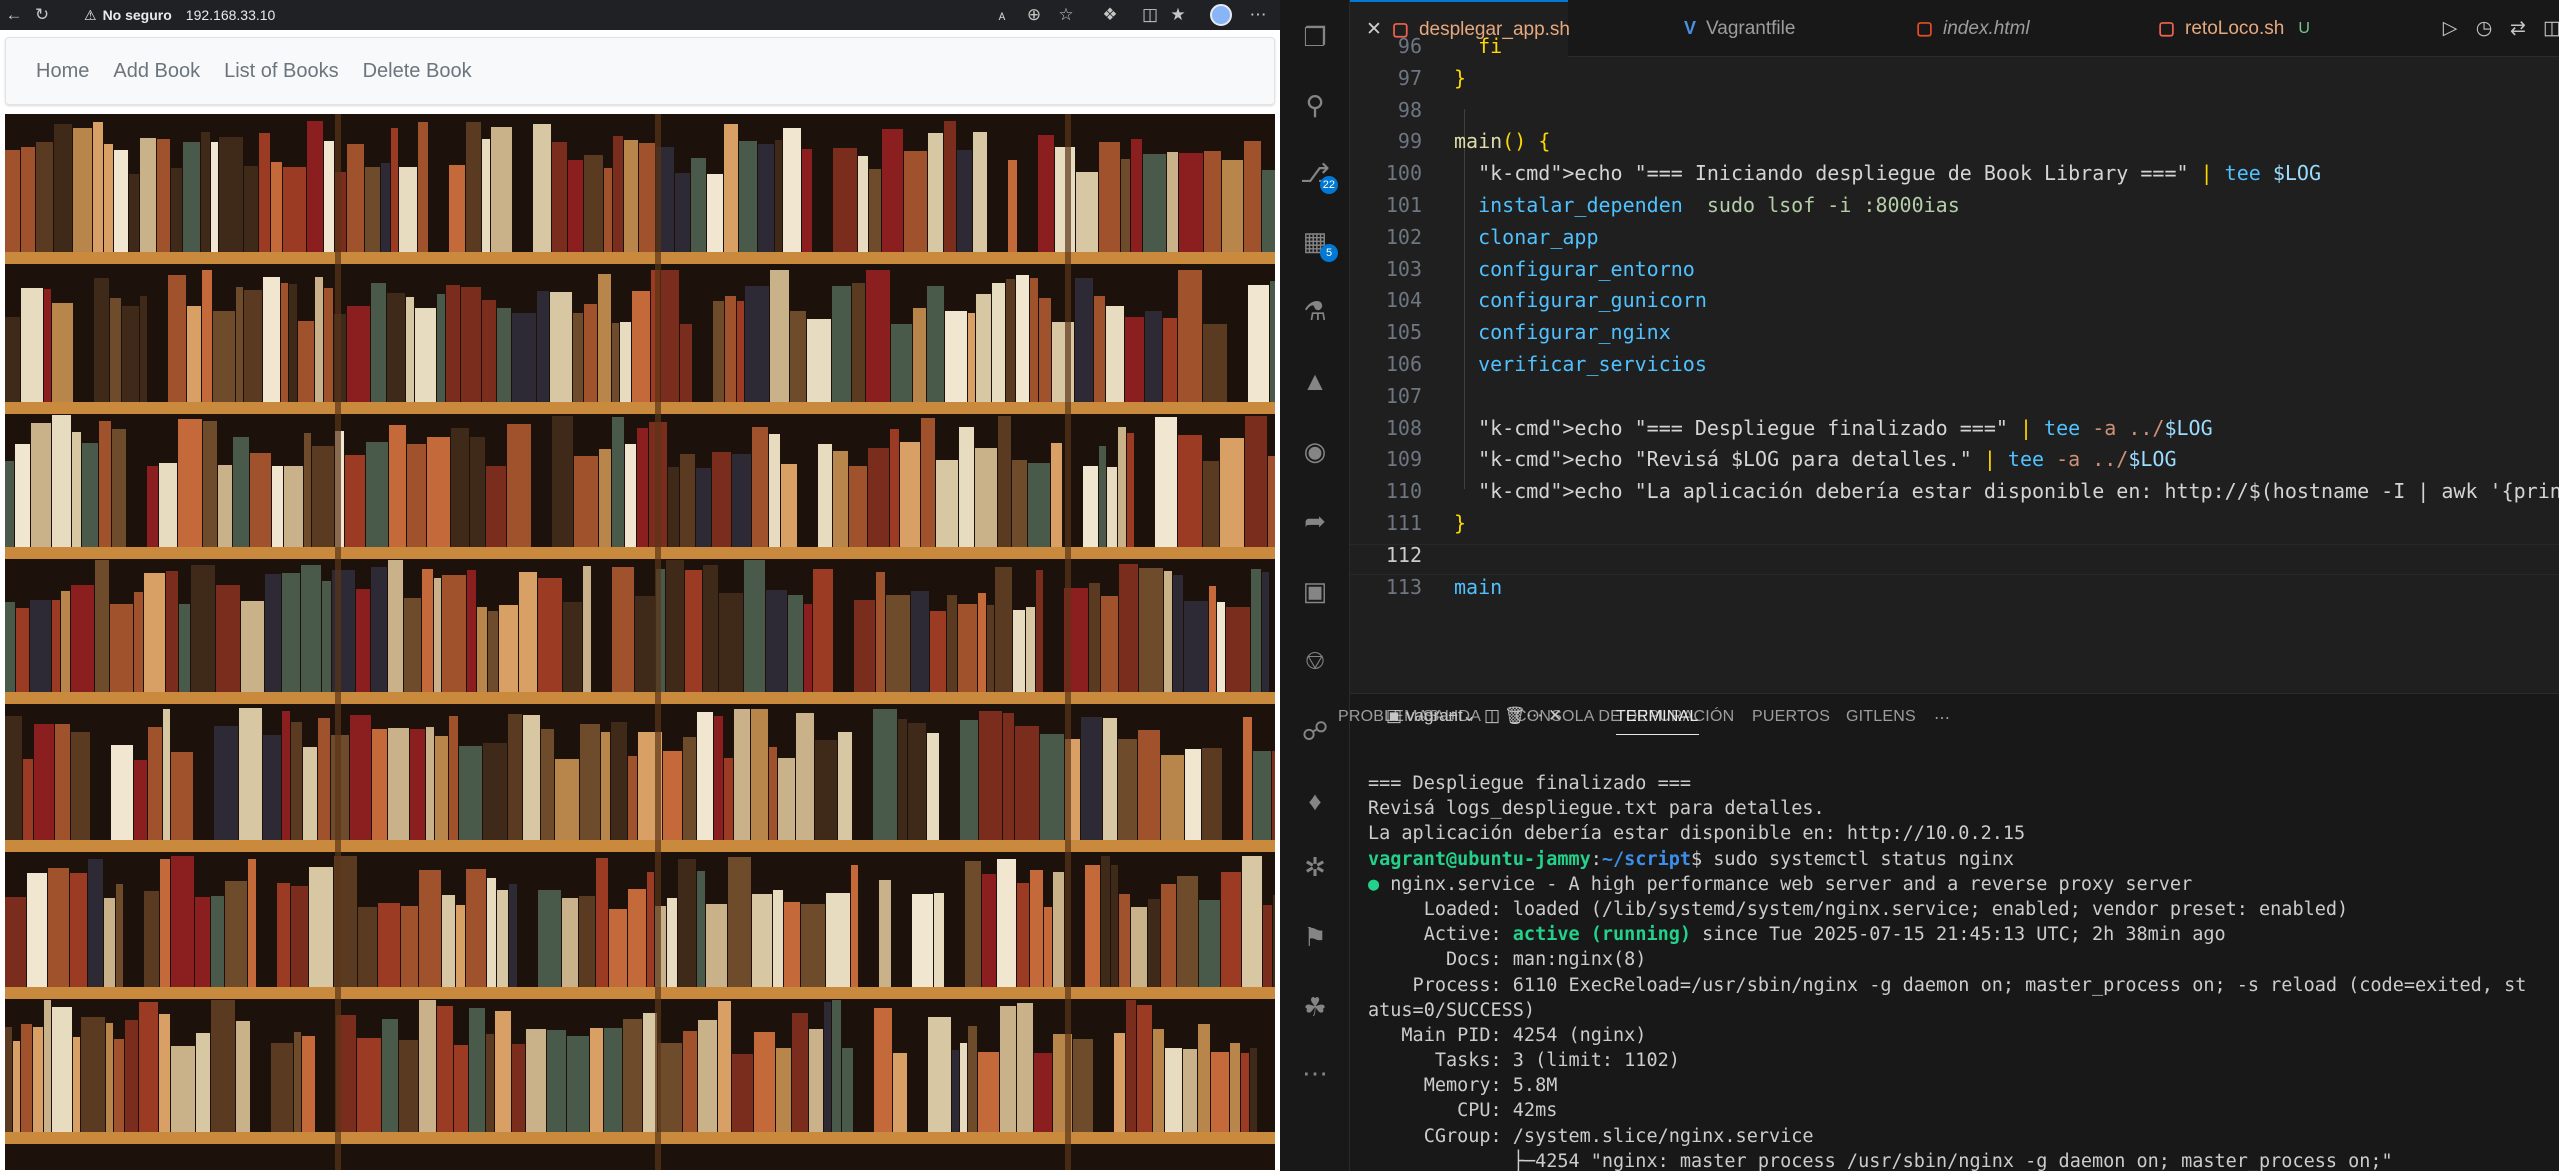 The image size is (2559, 1171). What do you see at coordinates (1530, 783) in the screenshot?
I see `terminal-line: === Despliegue finalizado ===` at bounding box center [1530, 783].